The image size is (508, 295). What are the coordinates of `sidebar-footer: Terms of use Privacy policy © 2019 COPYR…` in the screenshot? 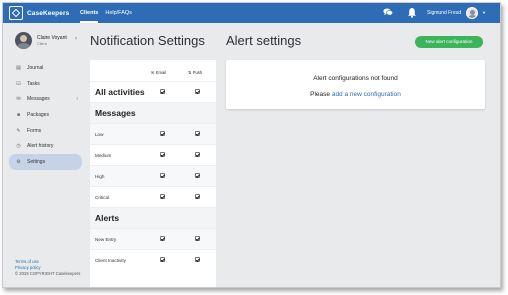 It's located at (47, 268).